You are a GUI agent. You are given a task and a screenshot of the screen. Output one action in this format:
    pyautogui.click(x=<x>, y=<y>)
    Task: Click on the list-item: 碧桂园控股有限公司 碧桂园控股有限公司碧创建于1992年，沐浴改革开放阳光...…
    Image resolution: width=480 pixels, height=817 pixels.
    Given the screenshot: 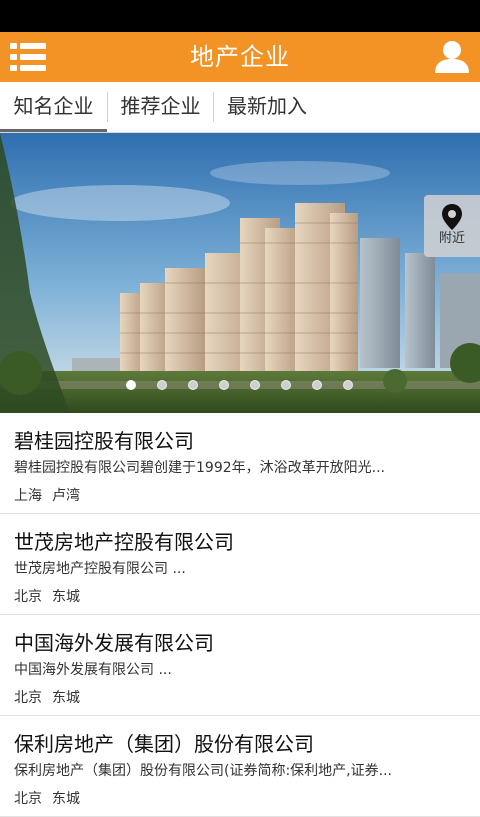 What is the action you would take?
    pyautogui.click(x=240, y=463)
    